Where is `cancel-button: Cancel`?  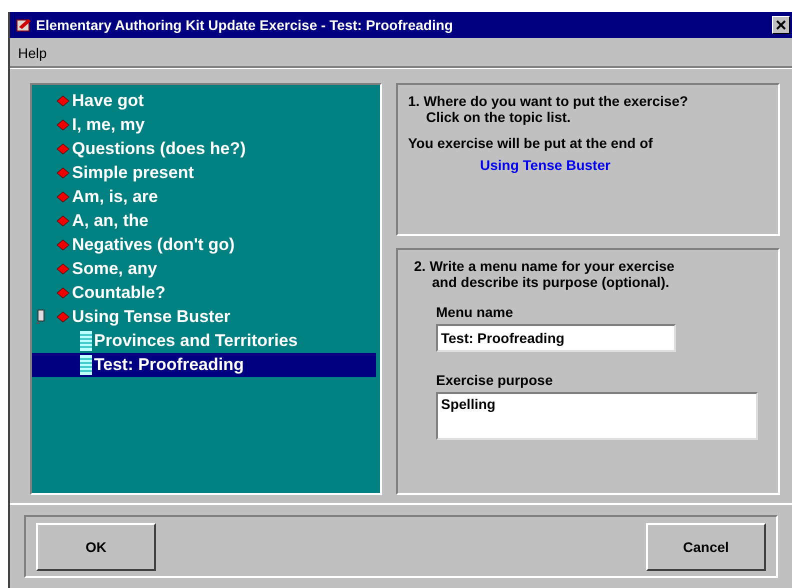
cancel-button: Cancel is located at coordinates (706, 546).